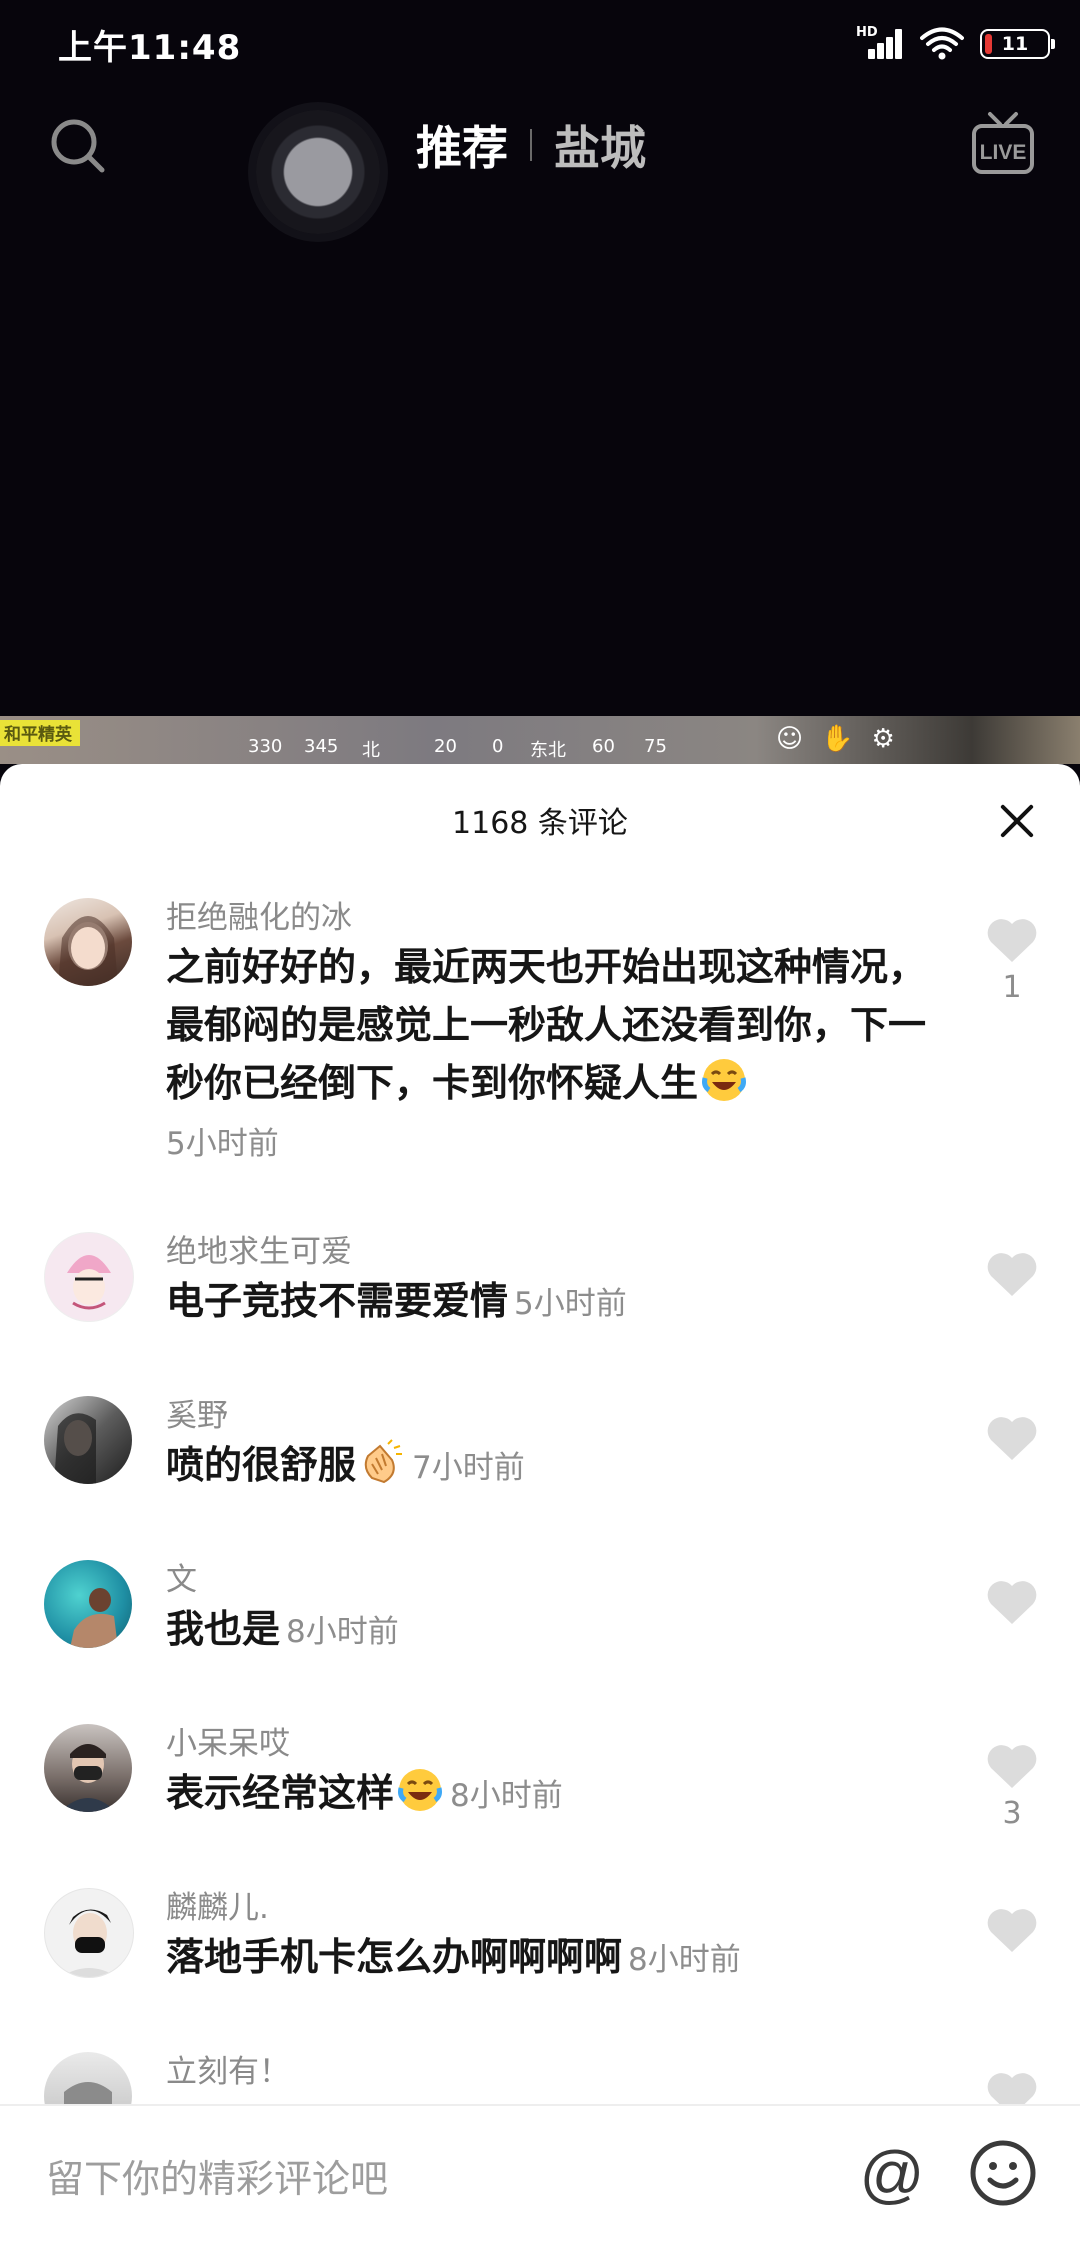  What do you see at coordinates (462, 145) in the screenshot?
I see `tab-recommend: 推荐` at bounding box center [462, 145].